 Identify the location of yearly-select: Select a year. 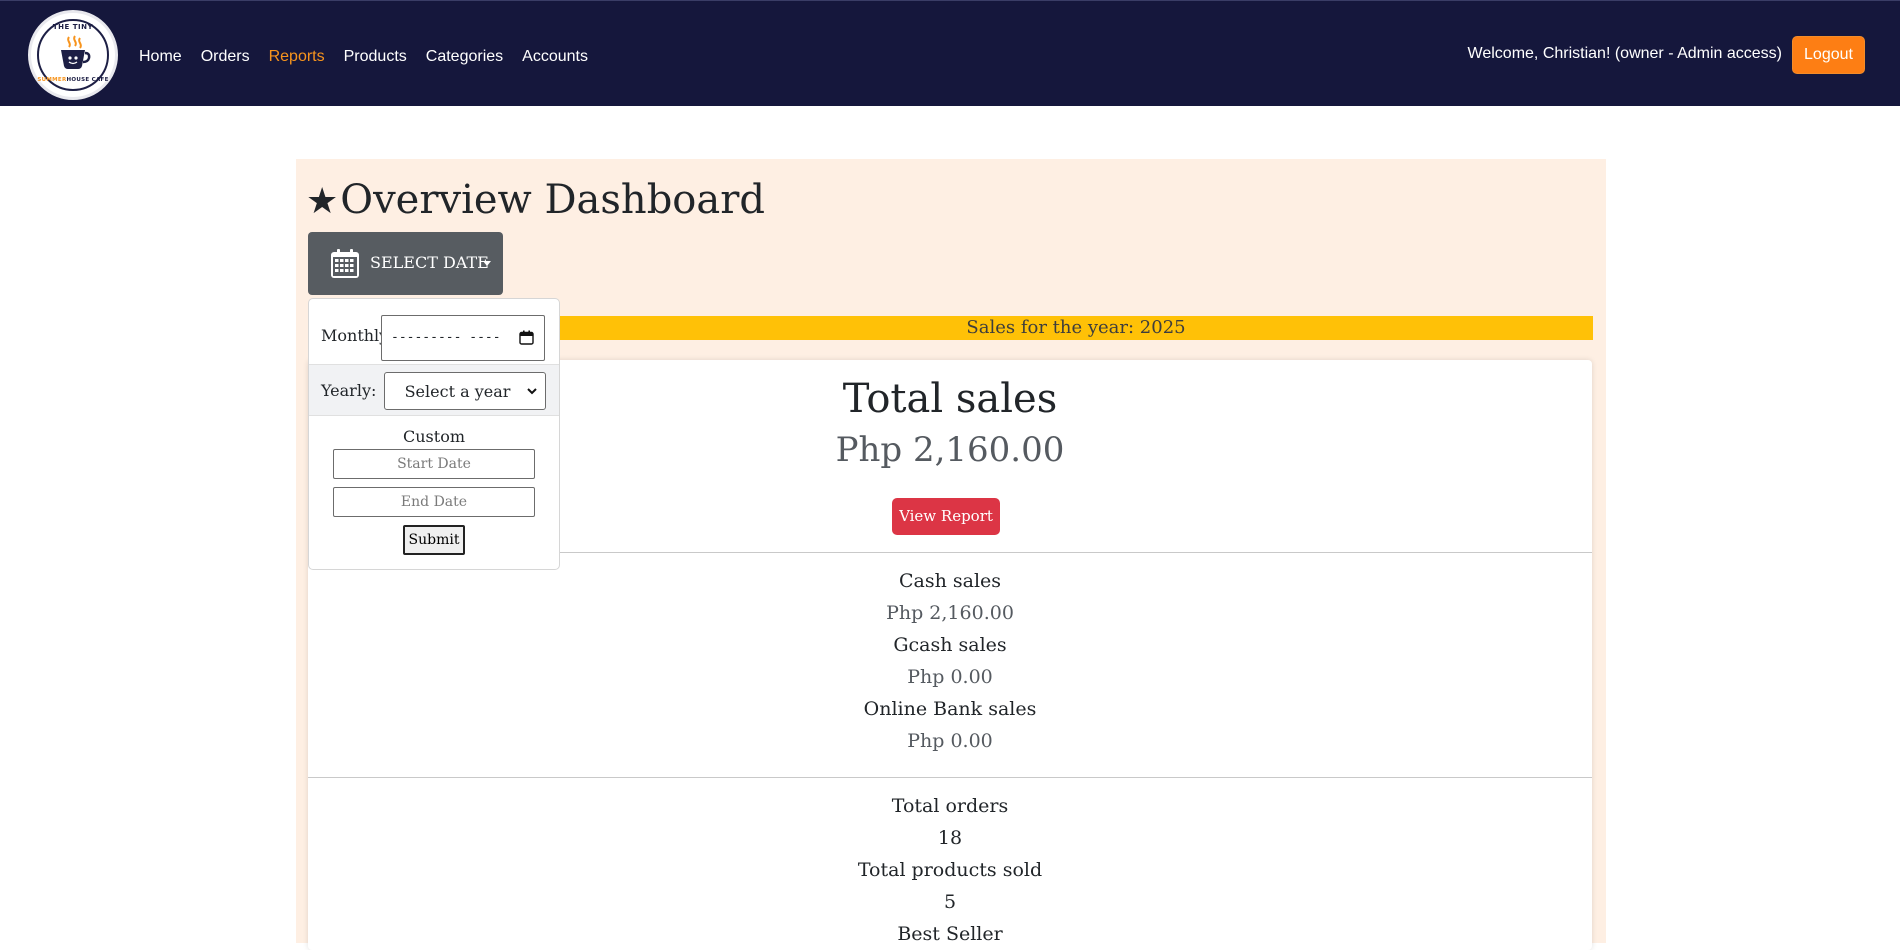
(465, 391).